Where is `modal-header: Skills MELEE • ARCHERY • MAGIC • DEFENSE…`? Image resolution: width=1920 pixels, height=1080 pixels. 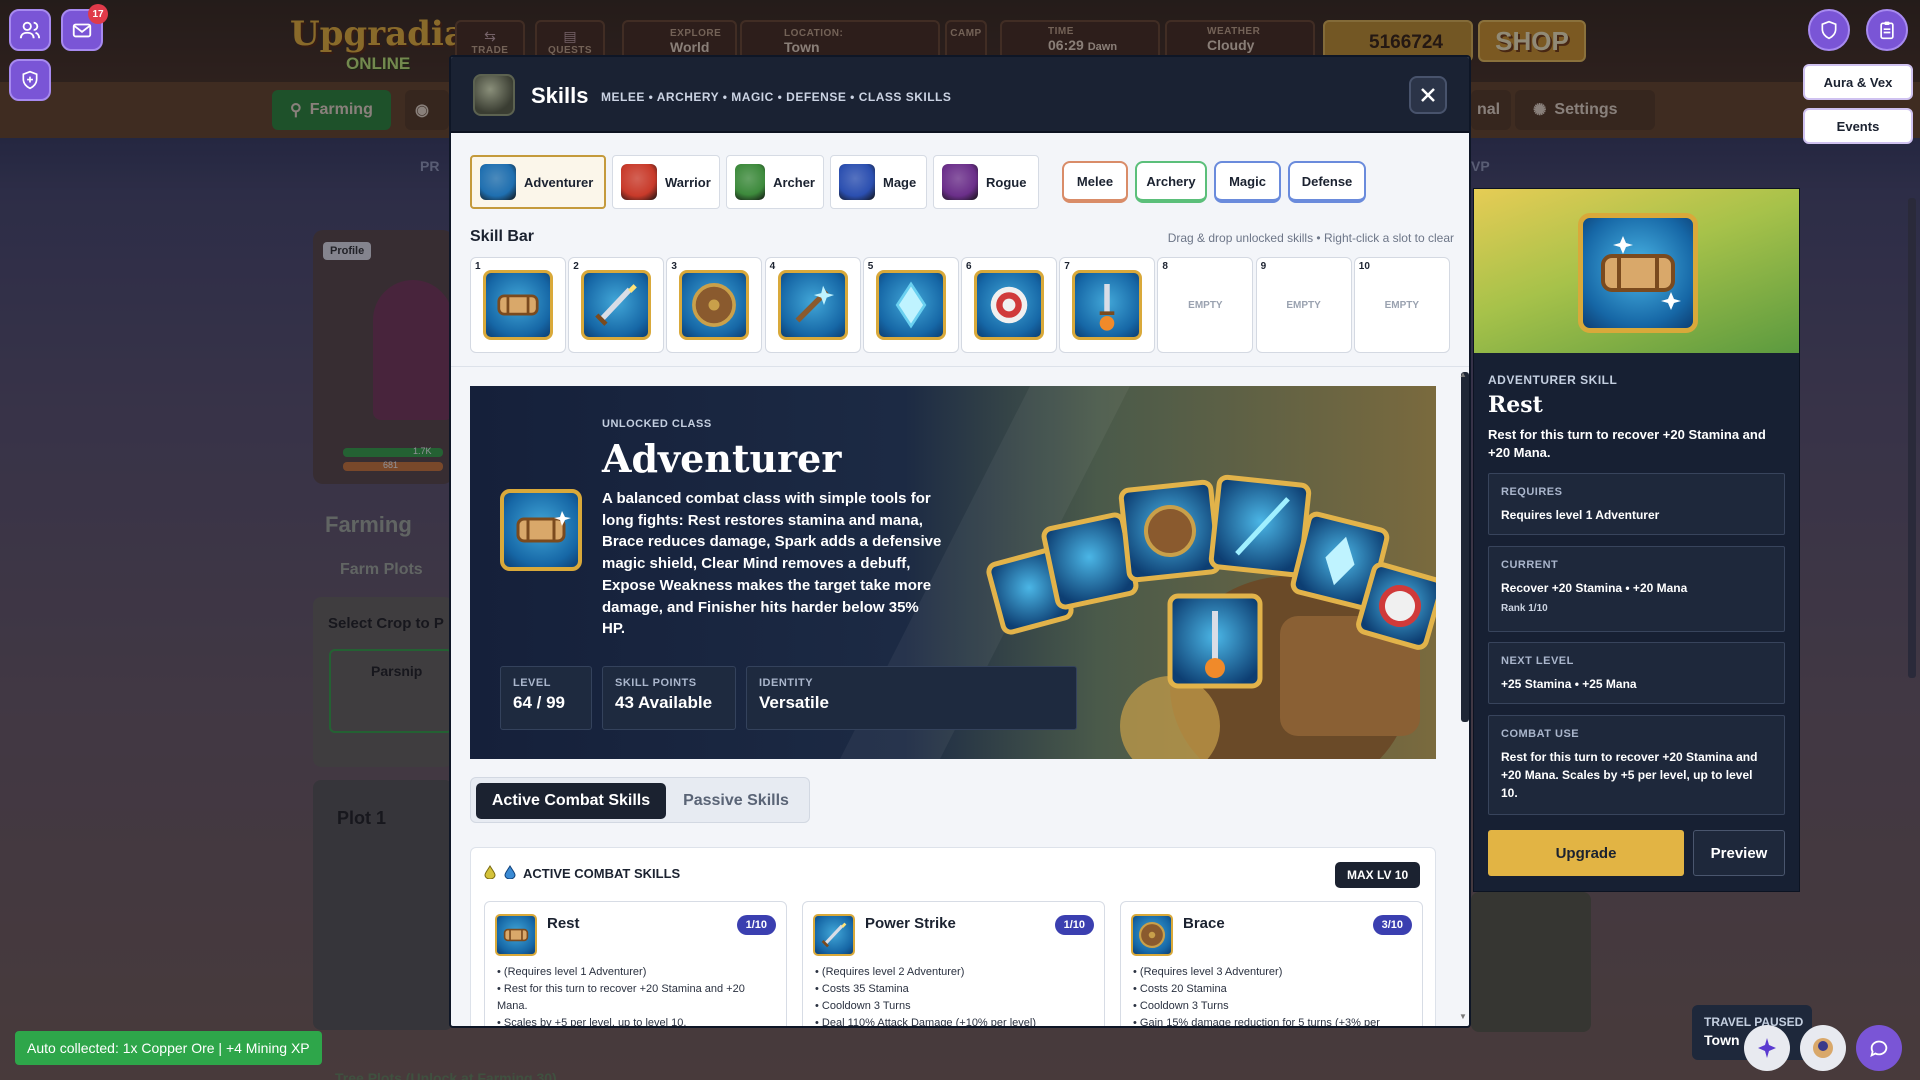 modal-header: Skills MELEE • ARCHERY • MAGIC • DEFENSE… is located at coordinates (960, 95).